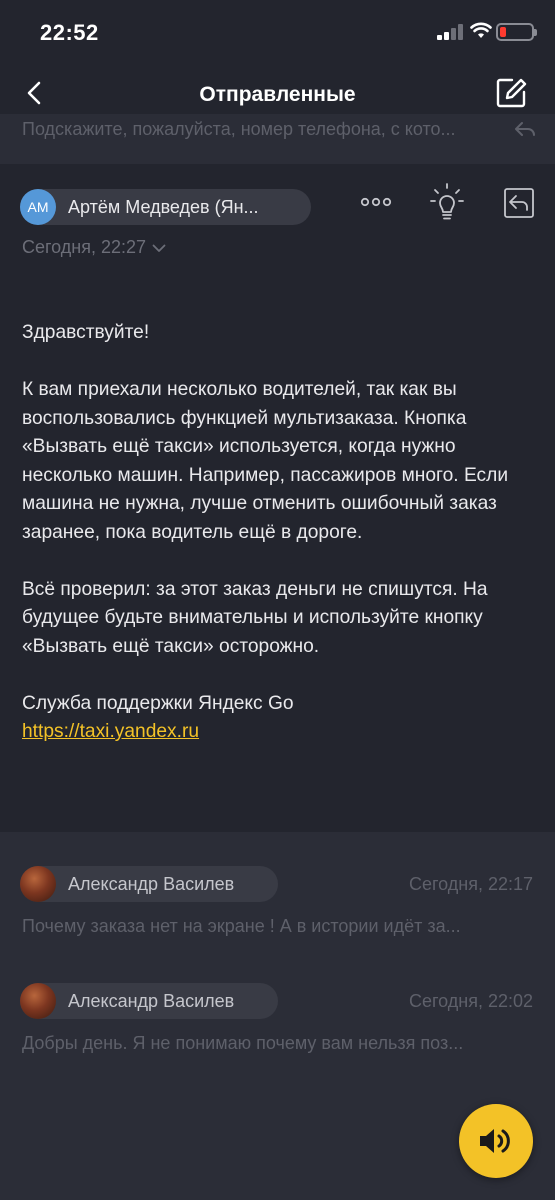 The width and height of the screenshot is (555, 1200). What do you see at coordinates (516, 32) in the screenshot?
I see `battery-icon` at bounding box center [516, 32].